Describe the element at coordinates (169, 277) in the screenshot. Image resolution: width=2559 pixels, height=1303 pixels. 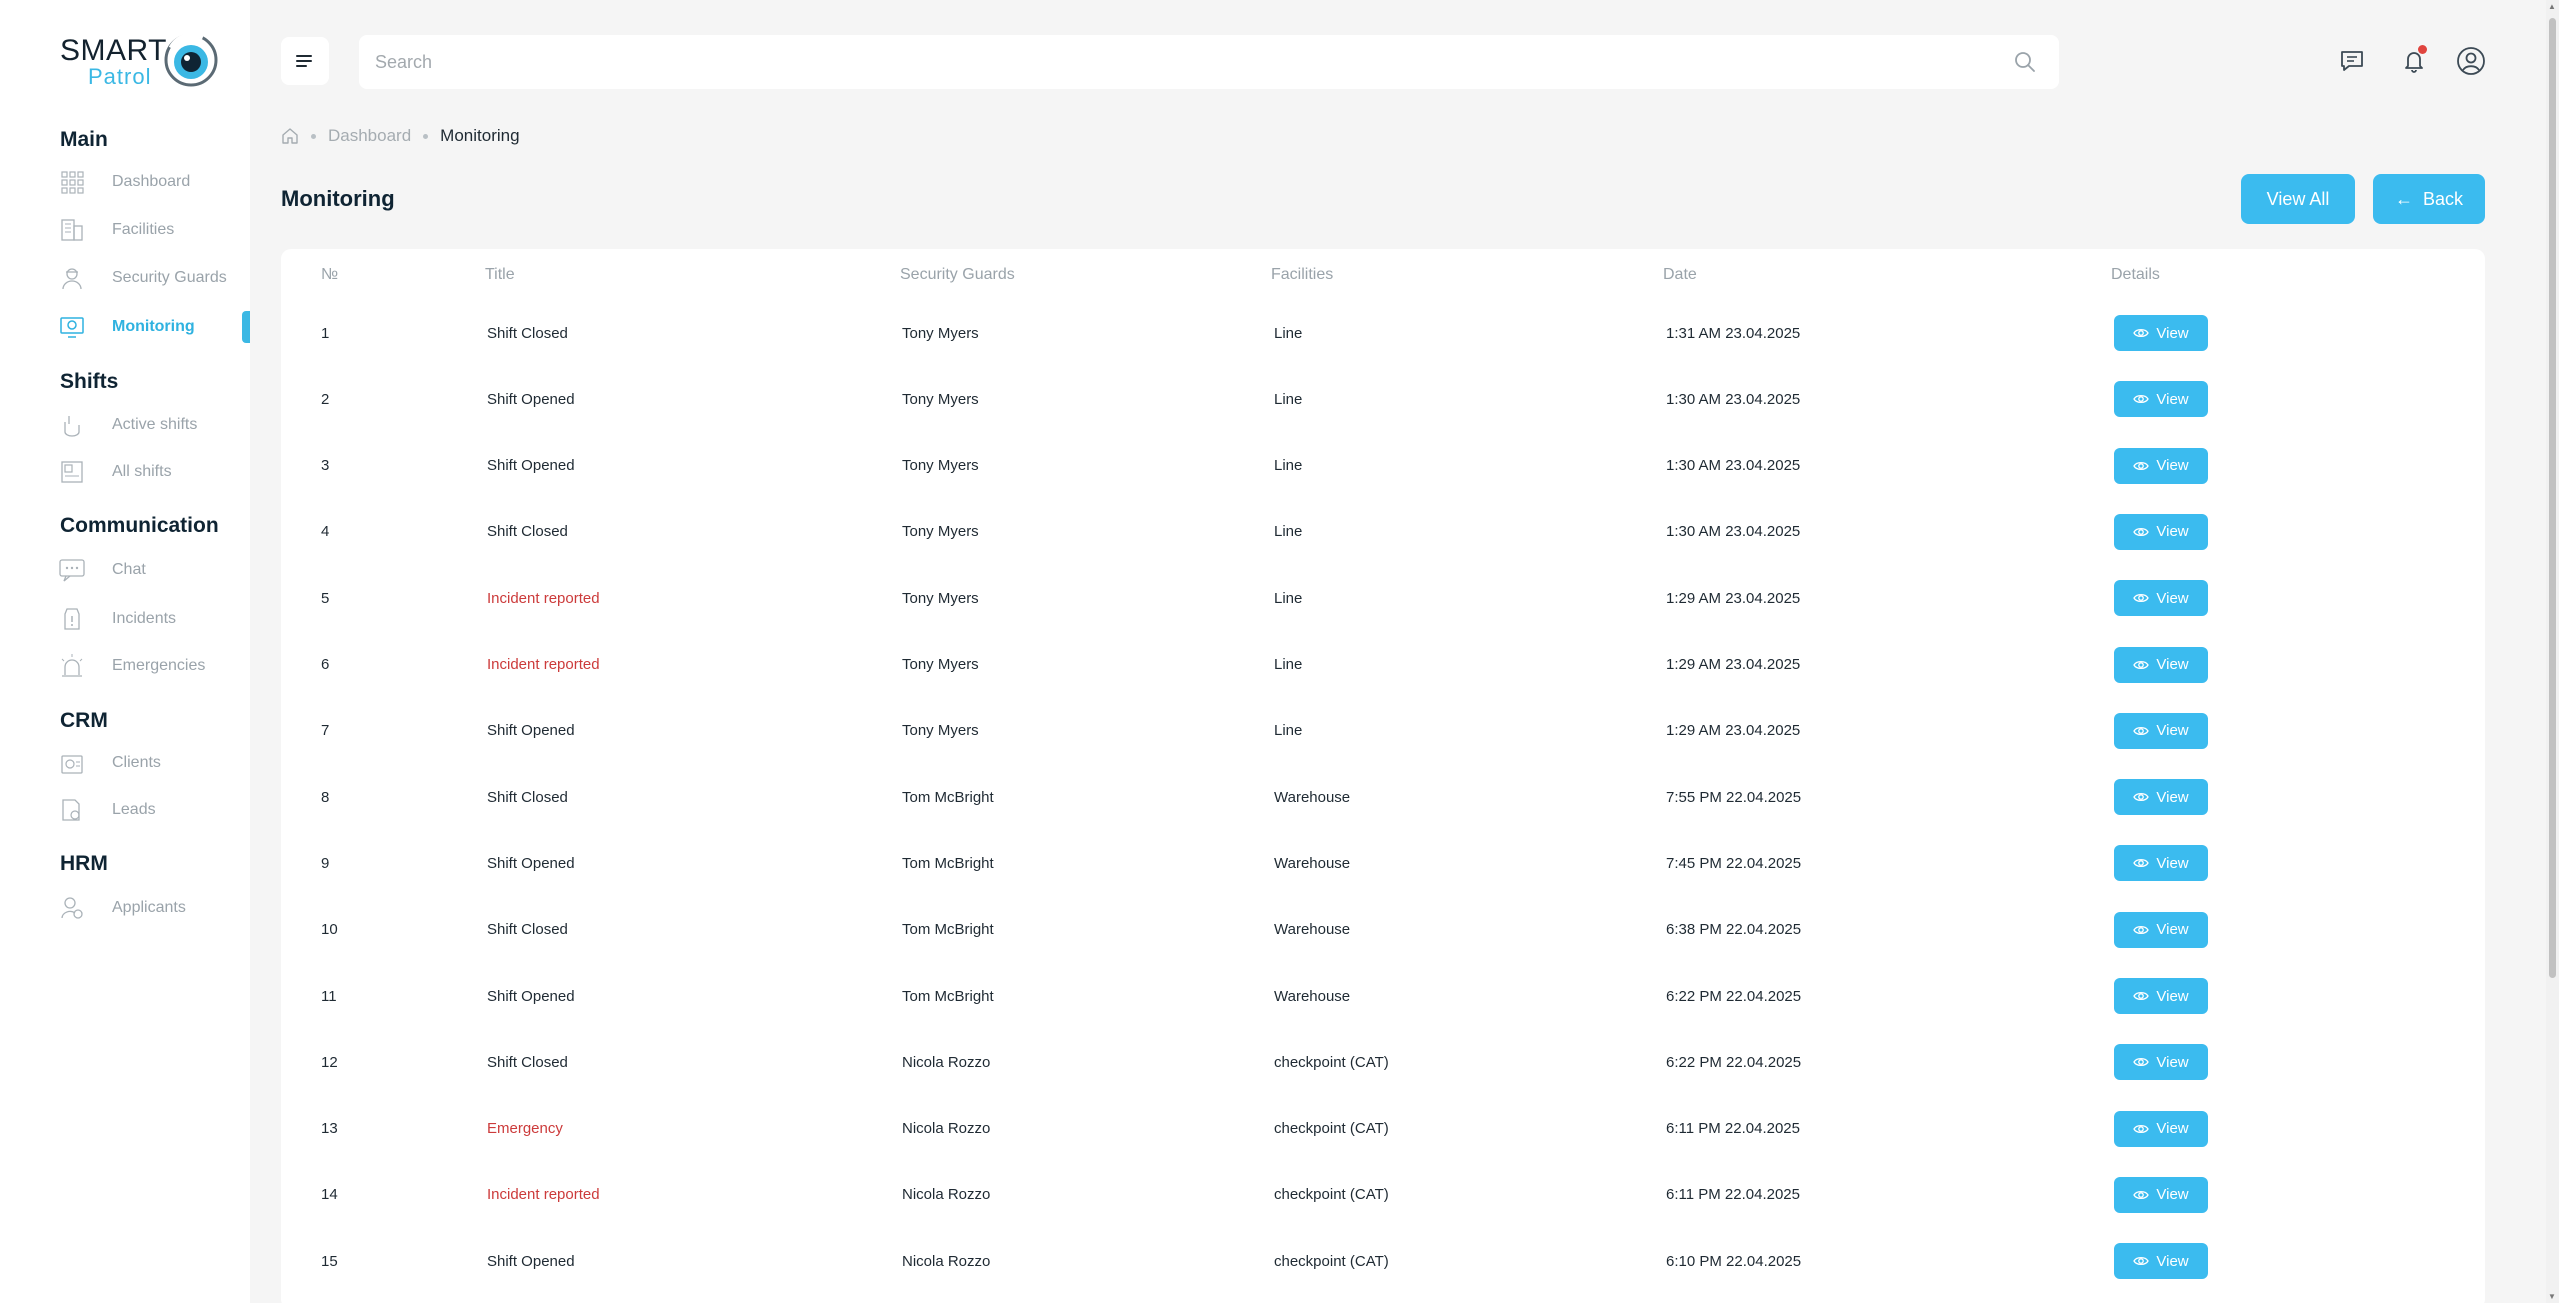
I see `sidebar-item-label: Security Guards` at that location.